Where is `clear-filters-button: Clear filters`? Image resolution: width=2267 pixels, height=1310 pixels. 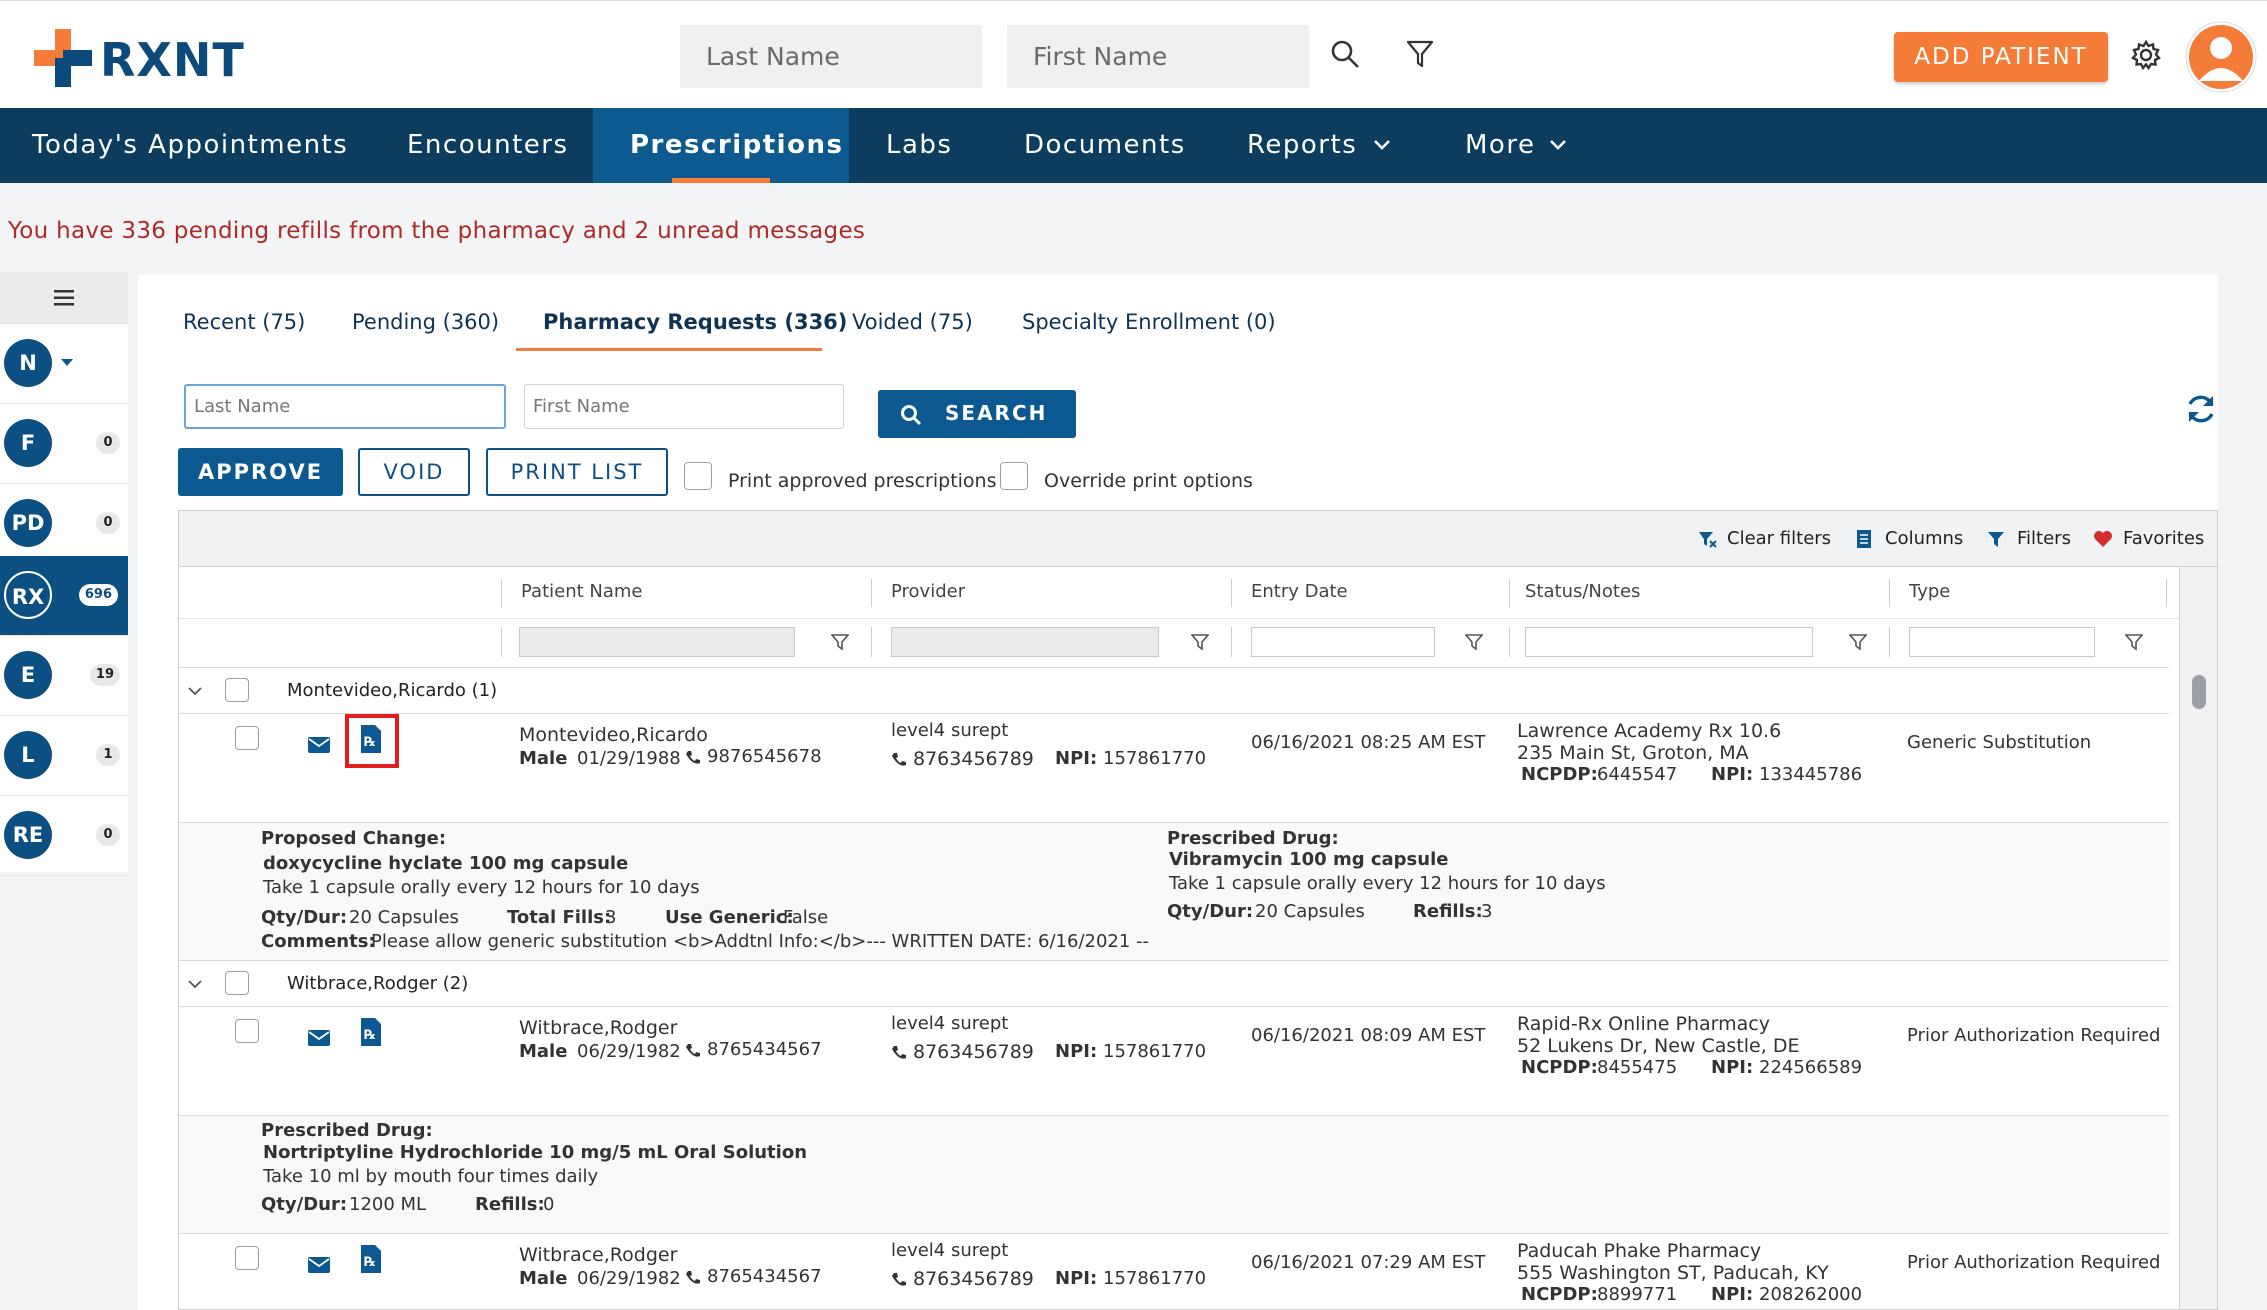 clear-filters-button: Clear filters is located at coordinates (1764, 538).